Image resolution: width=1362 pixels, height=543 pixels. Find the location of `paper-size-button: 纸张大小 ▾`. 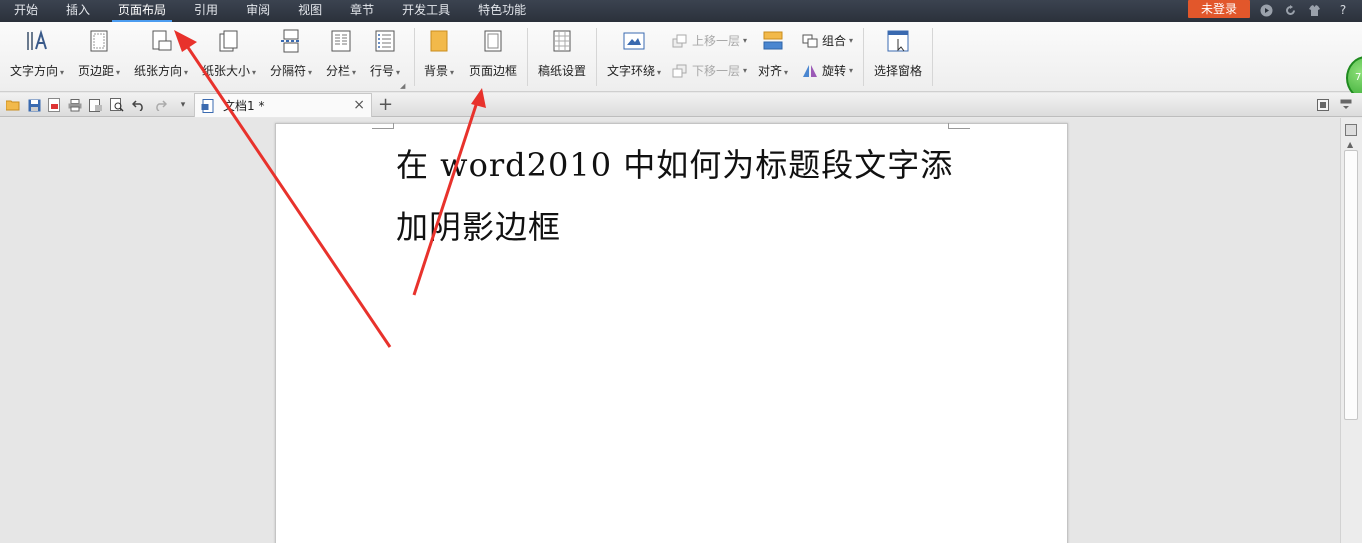

paper-size-button: 纸张大小 ▾ is located at coordinates (229, 53).